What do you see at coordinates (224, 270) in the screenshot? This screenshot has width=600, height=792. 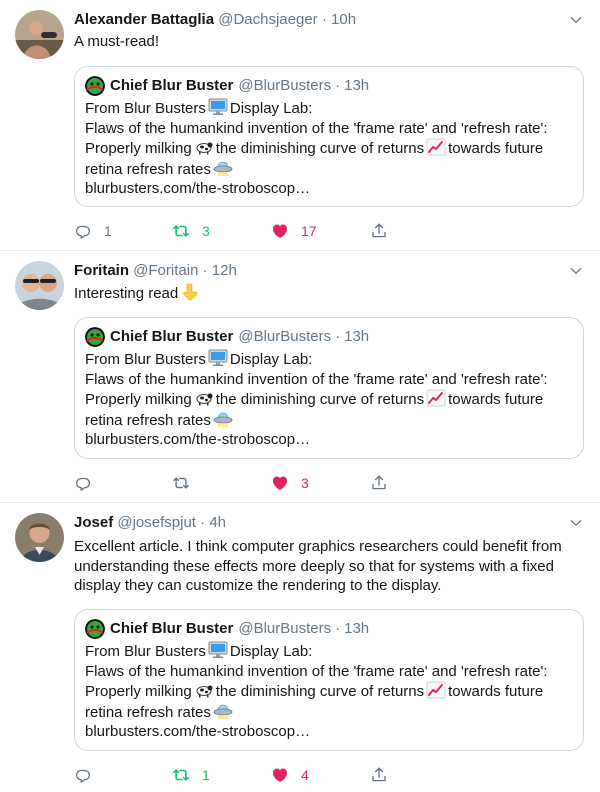 I see `timestamp: 12h` at bounding box center [224, 270].